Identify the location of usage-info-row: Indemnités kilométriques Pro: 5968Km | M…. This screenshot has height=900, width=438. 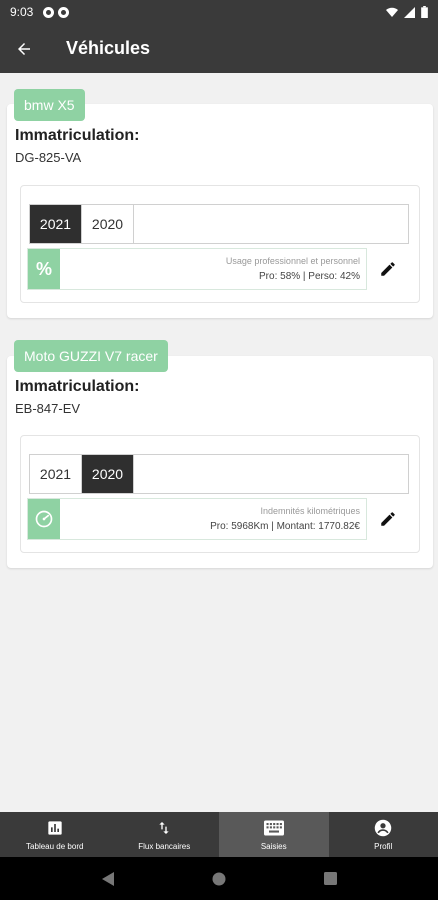
(197, 519).